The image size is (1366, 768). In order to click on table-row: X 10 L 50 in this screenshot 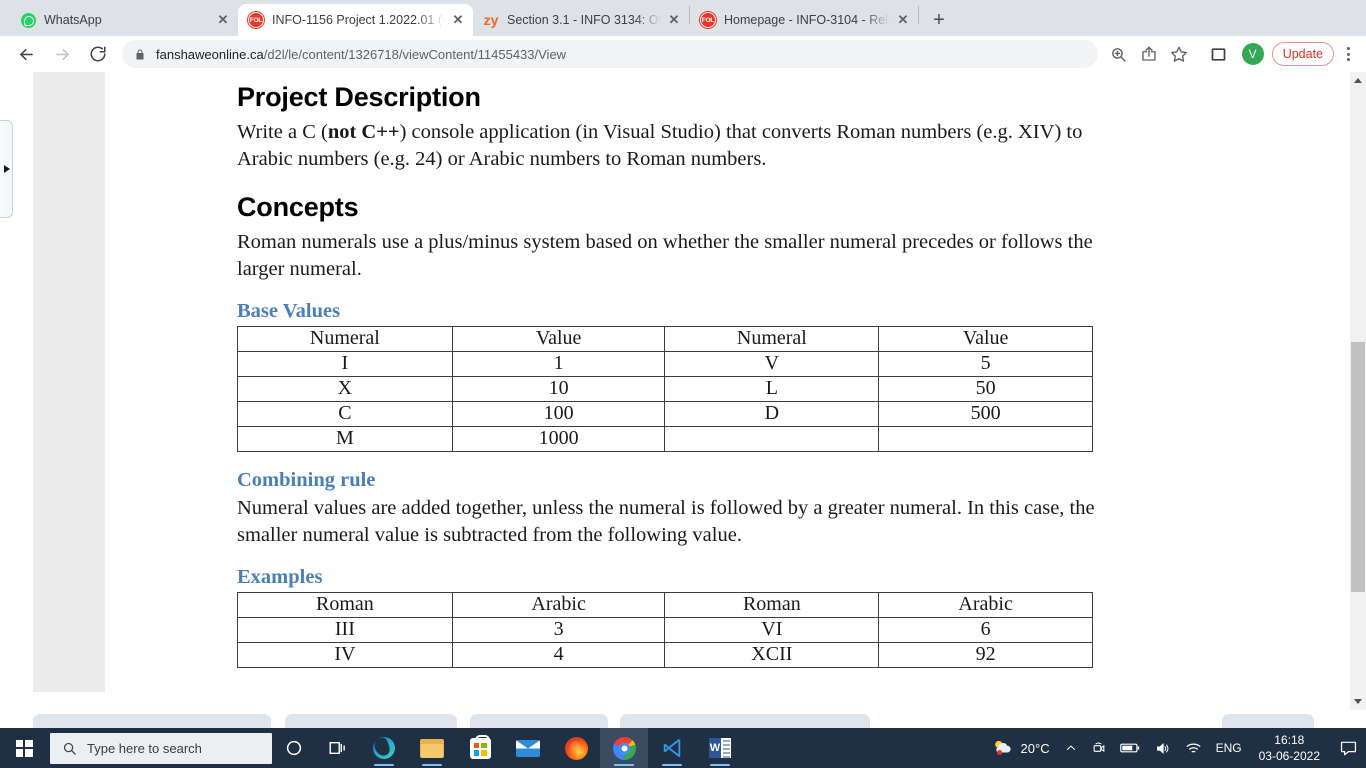, I will do `click(665, 389)`.